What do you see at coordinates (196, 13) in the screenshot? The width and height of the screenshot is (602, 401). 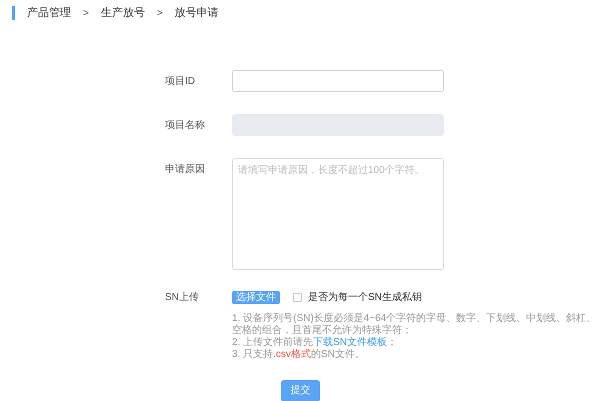 I see `breadcrumb-item: 放号申请` at bounding box center [196, 13].